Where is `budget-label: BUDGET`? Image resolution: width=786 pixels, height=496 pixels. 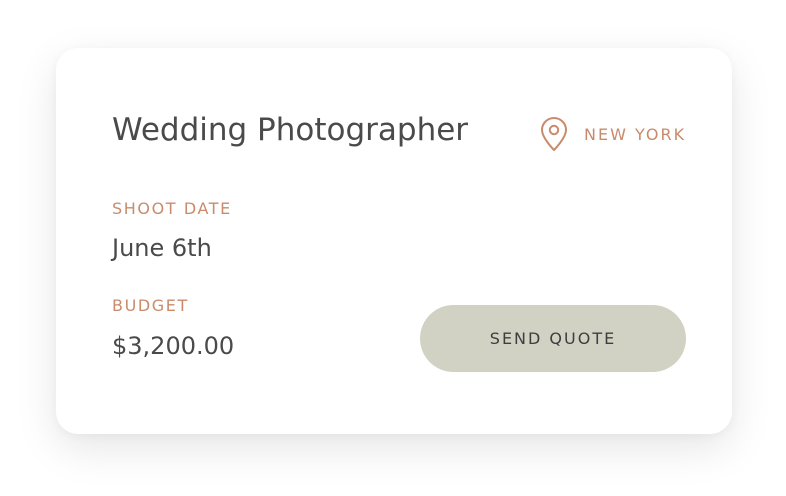 budget-label: BUDGET is located at coordinates (150, 305).